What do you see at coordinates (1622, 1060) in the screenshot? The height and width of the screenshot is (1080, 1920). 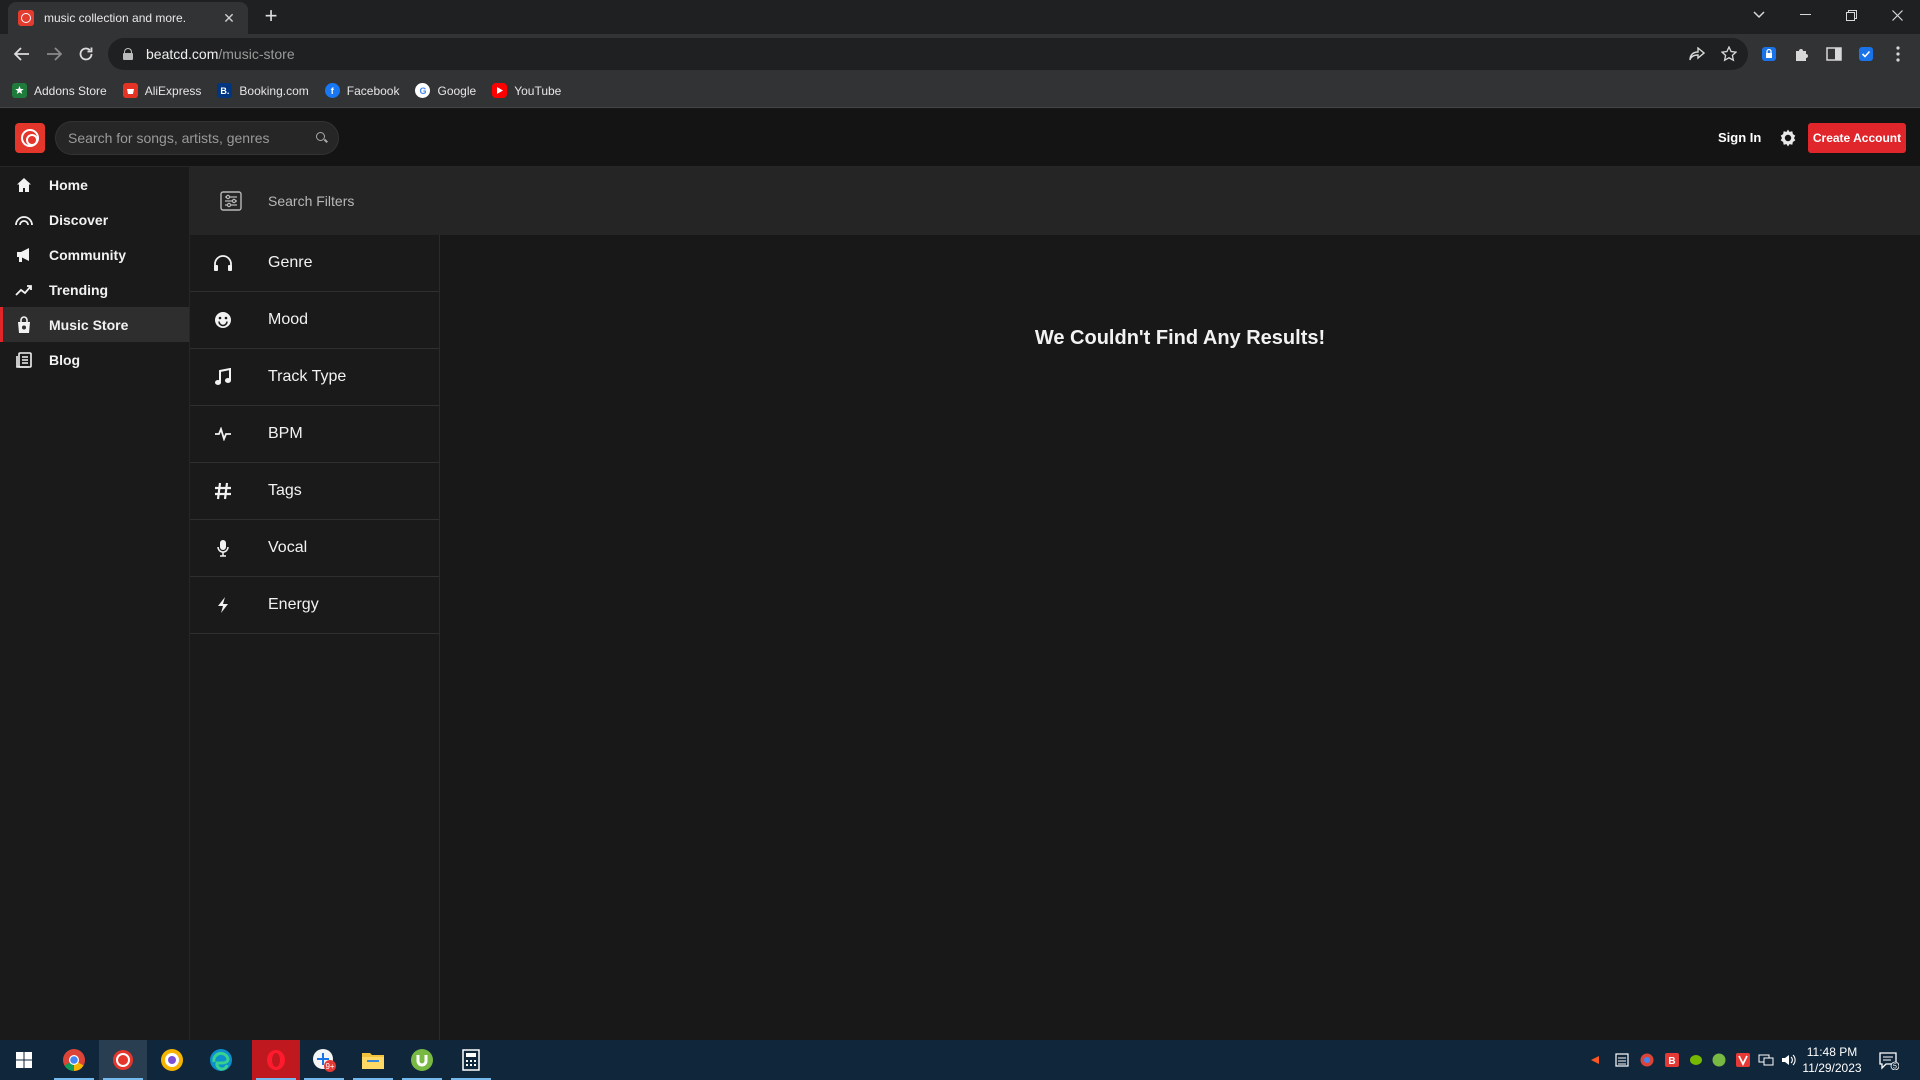 I see `tray-keyboard-icon` at bounding box center [1622, 1060].